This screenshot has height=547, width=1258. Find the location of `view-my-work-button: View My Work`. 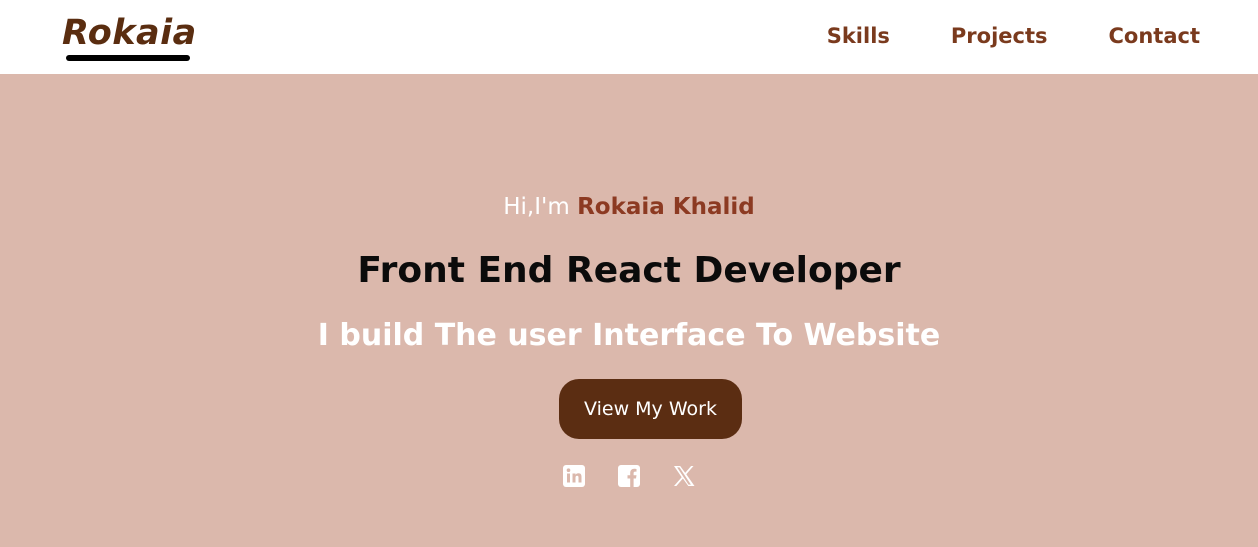

view-my-work-button: View My Work is located at coordinates (650, 409).